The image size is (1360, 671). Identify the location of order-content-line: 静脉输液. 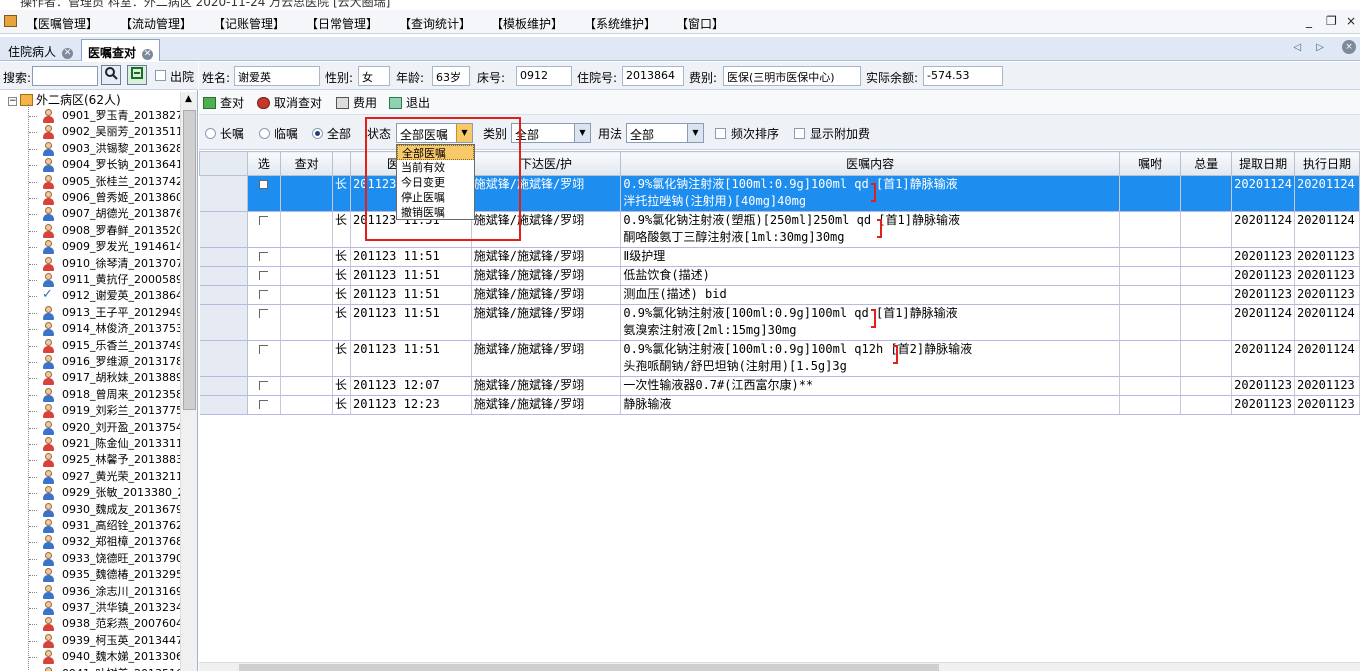
(647, 404).